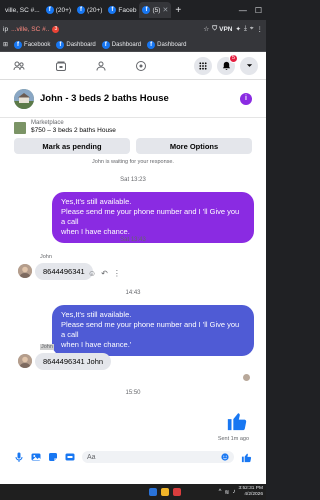 The image size is (320, 500). I want to click on tab-label: (5), so click(156, 10).